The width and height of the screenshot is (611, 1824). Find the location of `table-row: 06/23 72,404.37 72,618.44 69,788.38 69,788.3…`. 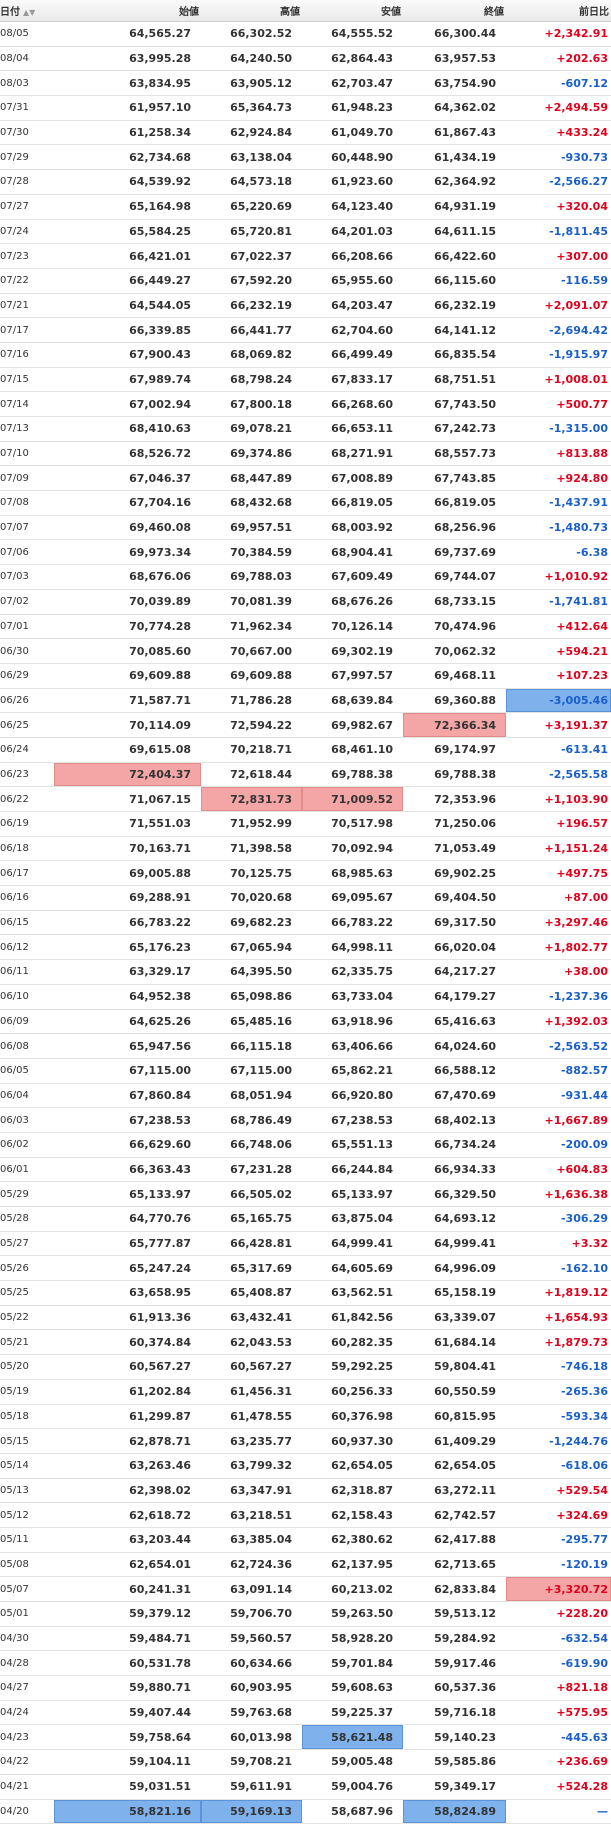

table-row: 06/23 72,404.37 72,618.44 69,788.38 69,788.3… is located at coordinates (305, 775).